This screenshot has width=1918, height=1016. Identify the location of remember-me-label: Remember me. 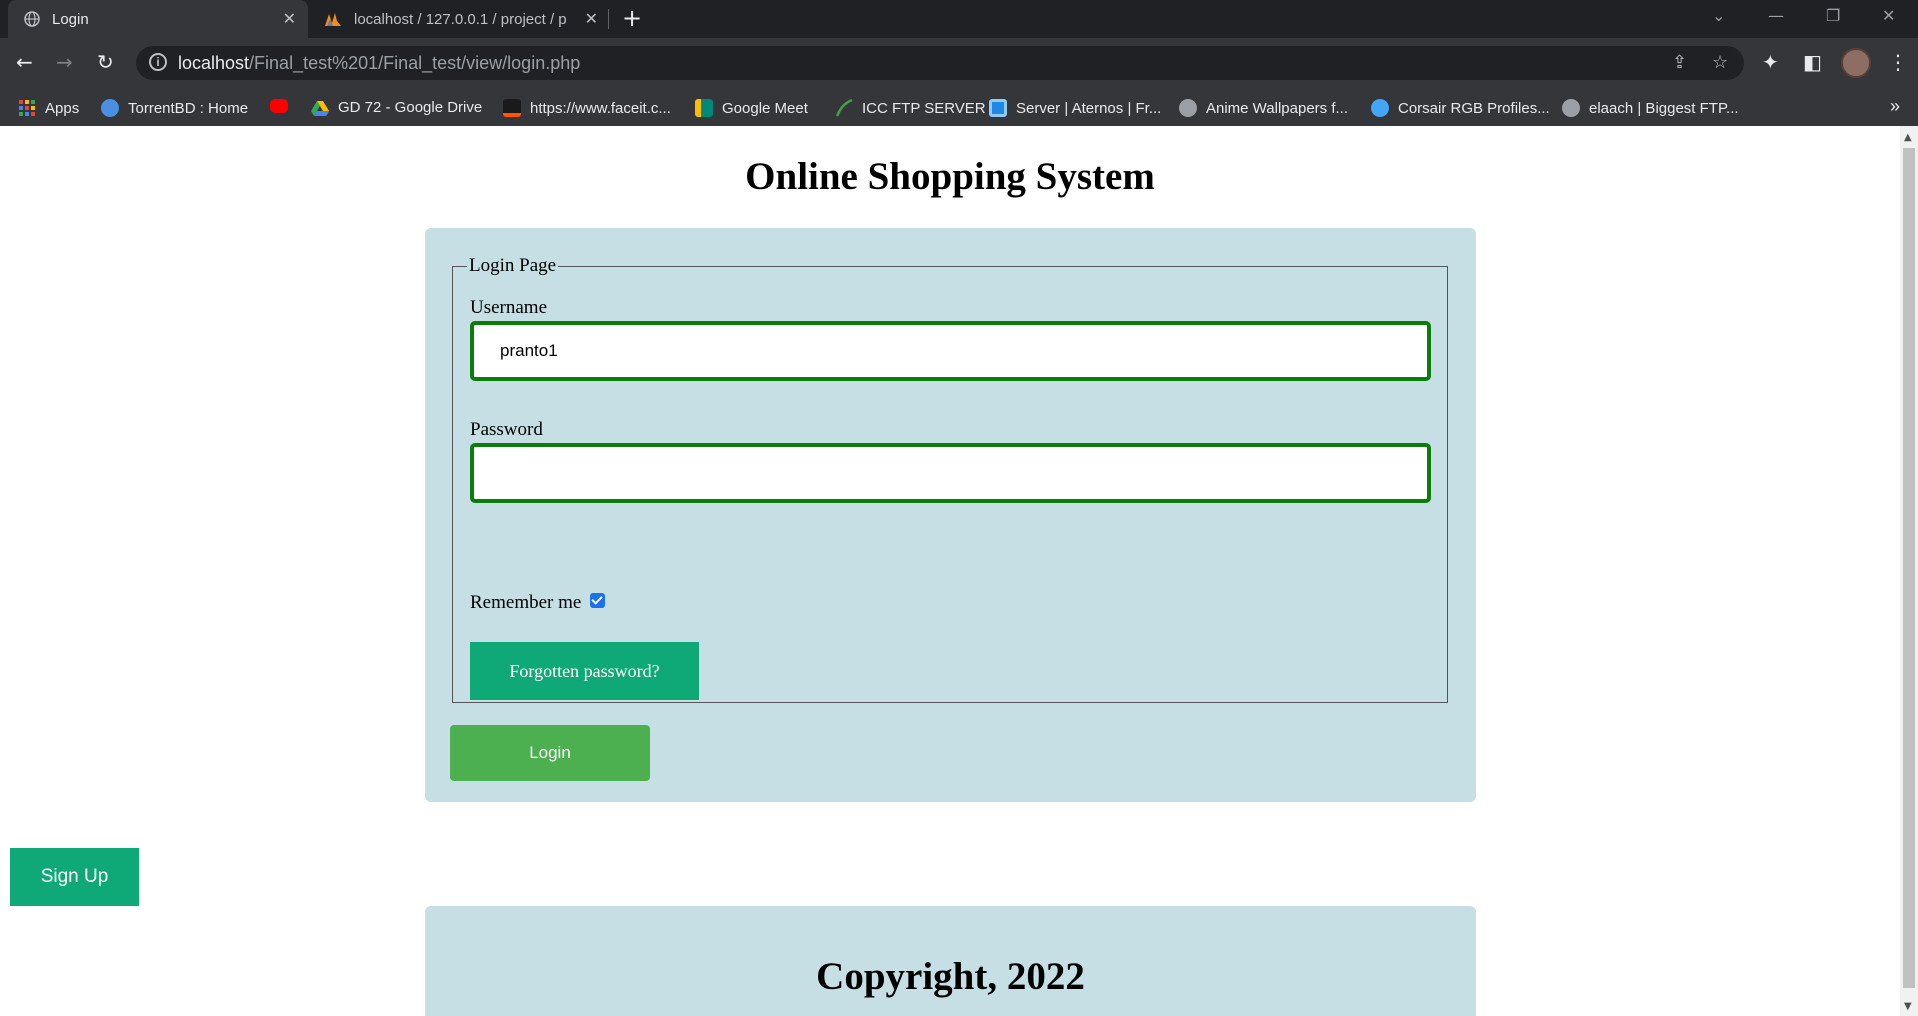
(526, 602).